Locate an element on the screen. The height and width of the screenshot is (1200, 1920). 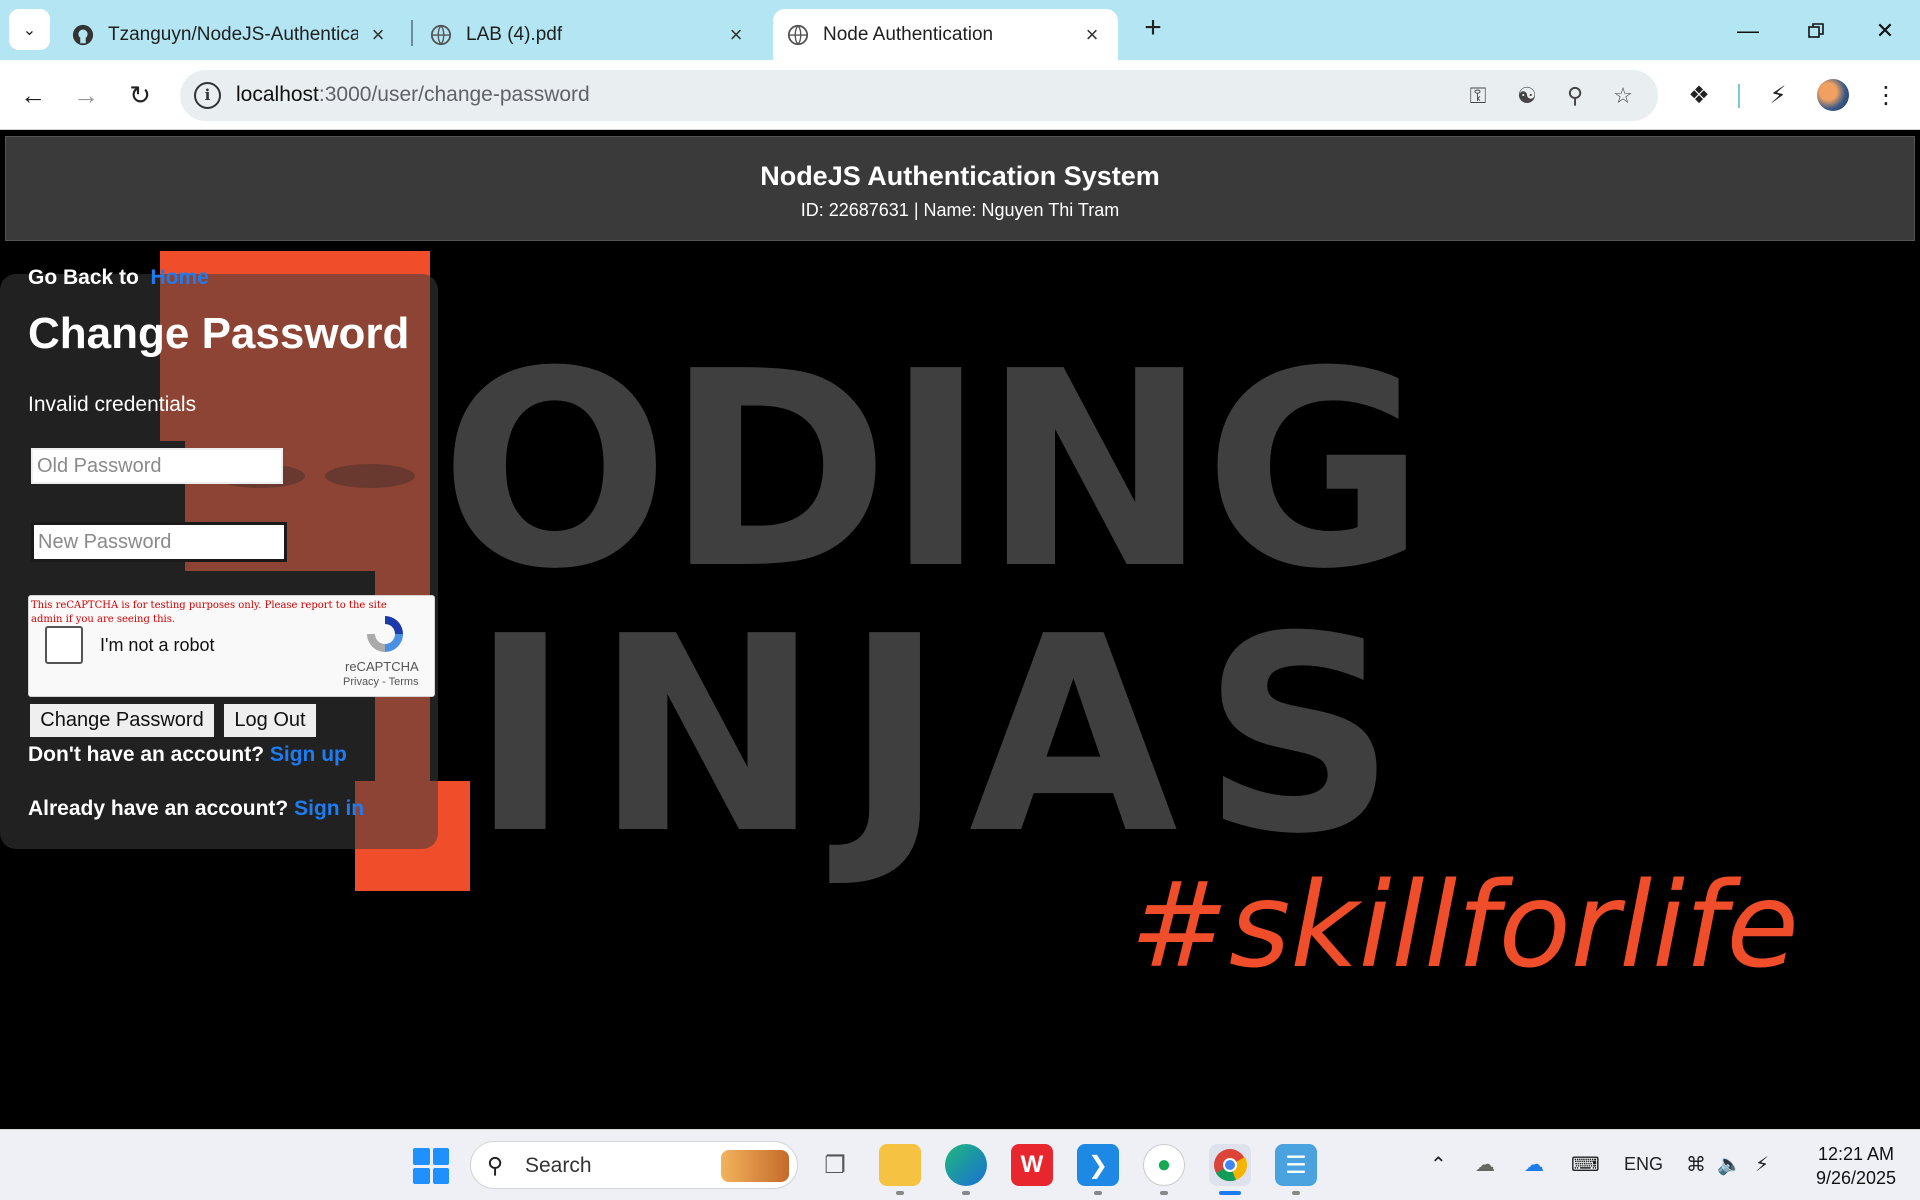
file-explorer-icon is located at coordinates (900, 1165).